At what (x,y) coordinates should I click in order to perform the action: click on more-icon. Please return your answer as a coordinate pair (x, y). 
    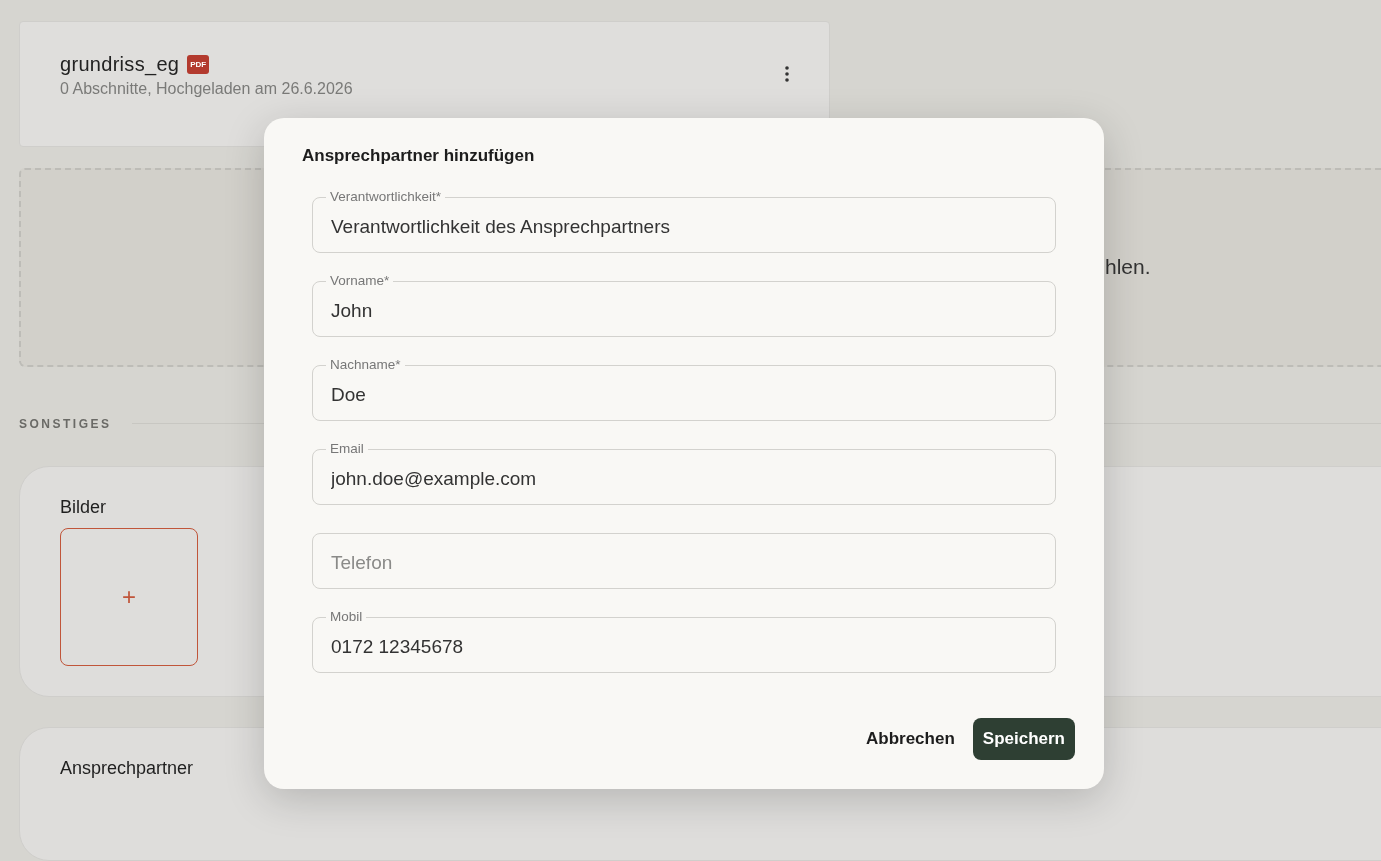
    Looking at the image, I should click on (787, 73).